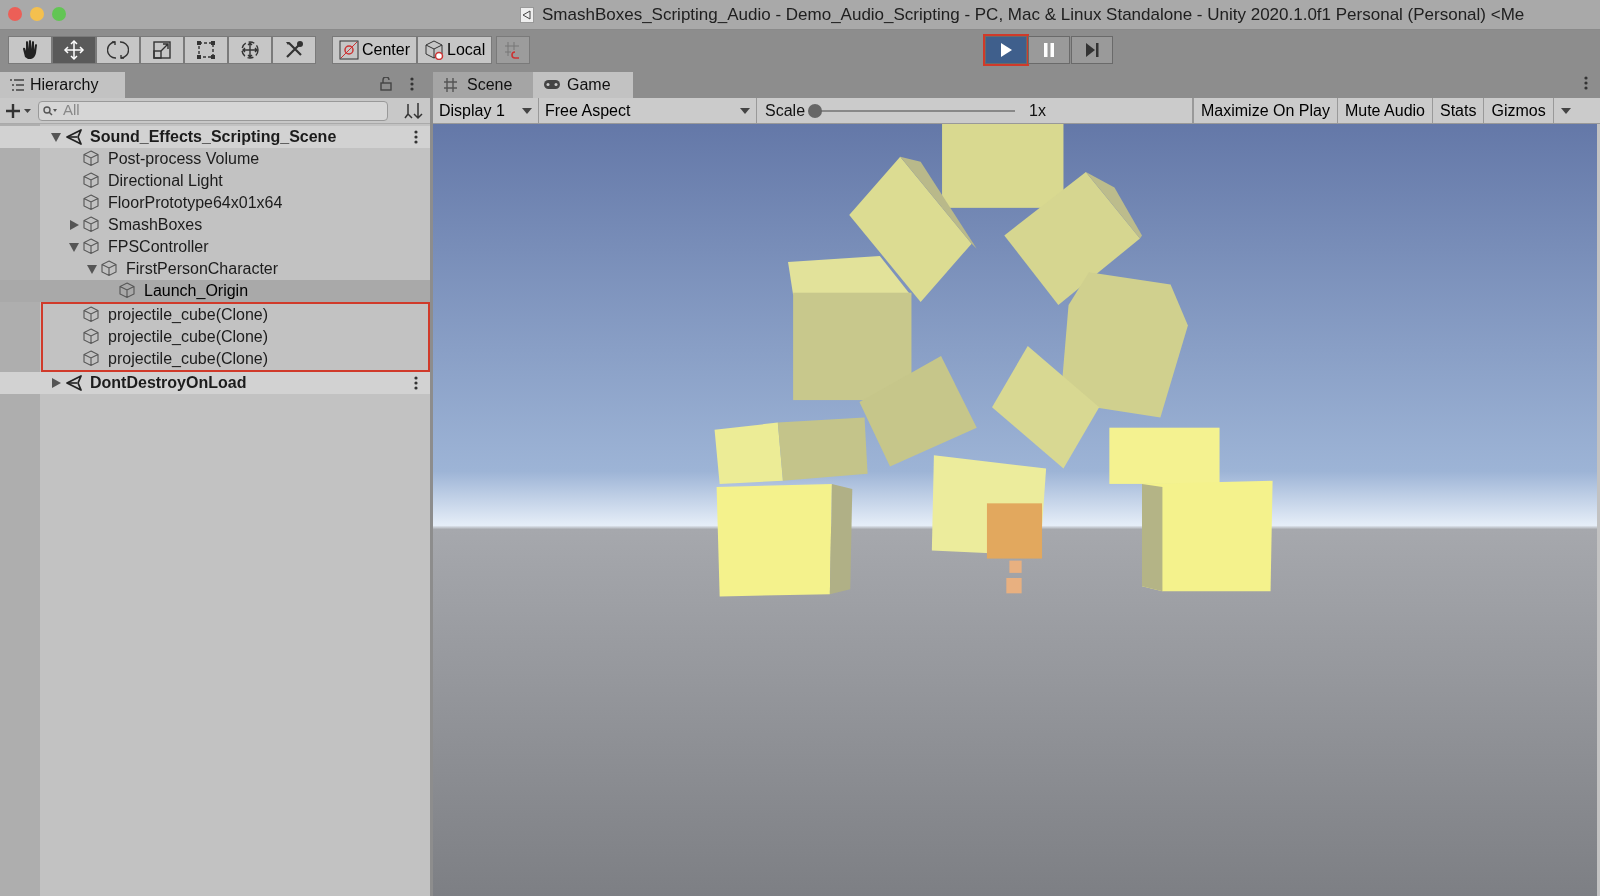 The width and height of the screenshot is (1600, 896). What do you see at coordinates (583, 85) in the screenshot?
I see `view-tab: Game` at bounding box center [583, 85].